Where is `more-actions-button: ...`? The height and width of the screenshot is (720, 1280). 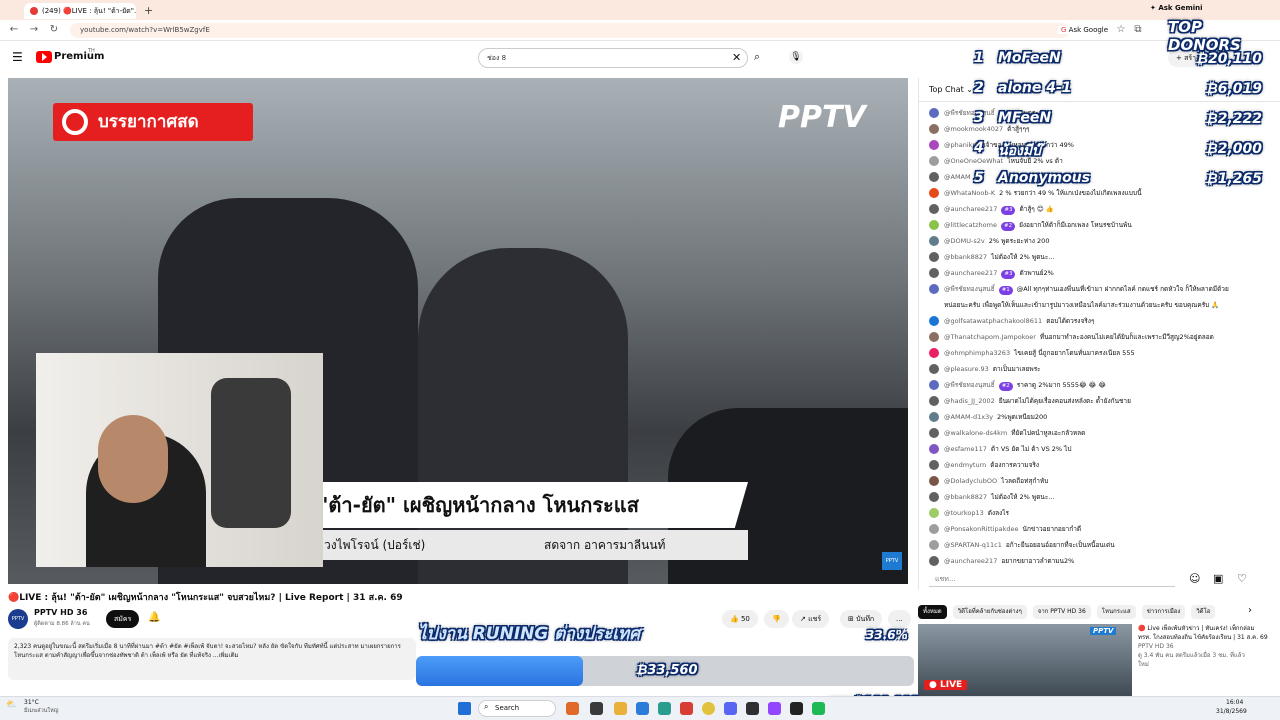 more-actions-button: ... is located at coordinates (899, 619).